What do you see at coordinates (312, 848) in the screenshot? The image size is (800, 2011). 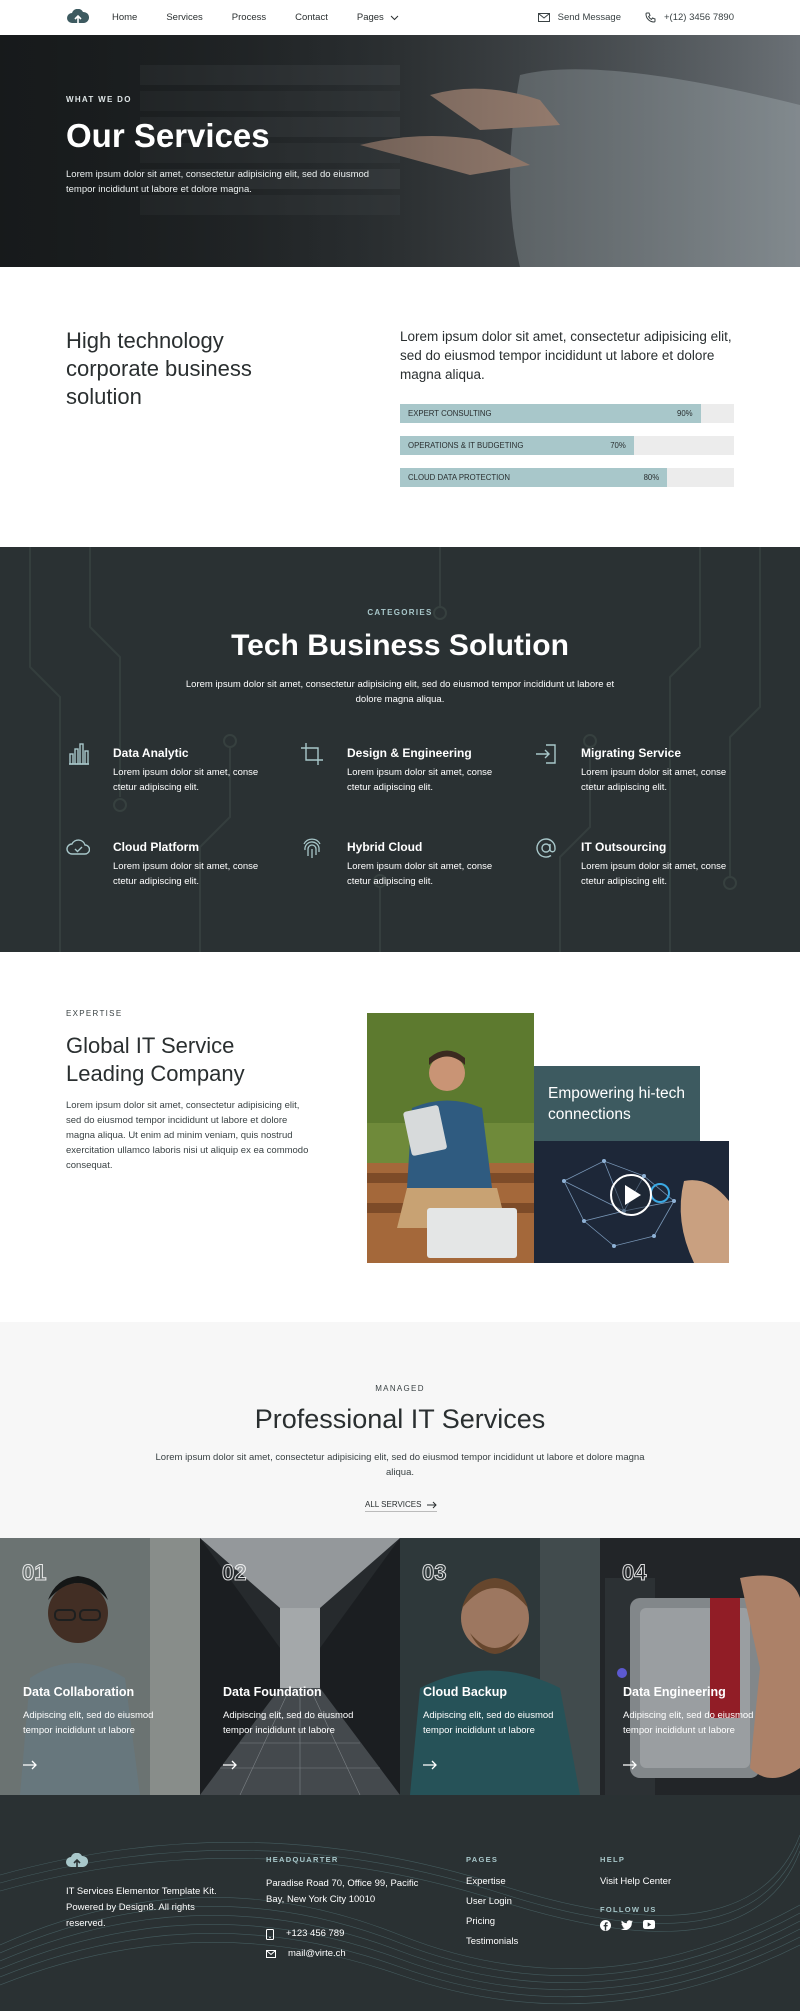 I see `fingerprint-icon` at bounding box center [312, 848].